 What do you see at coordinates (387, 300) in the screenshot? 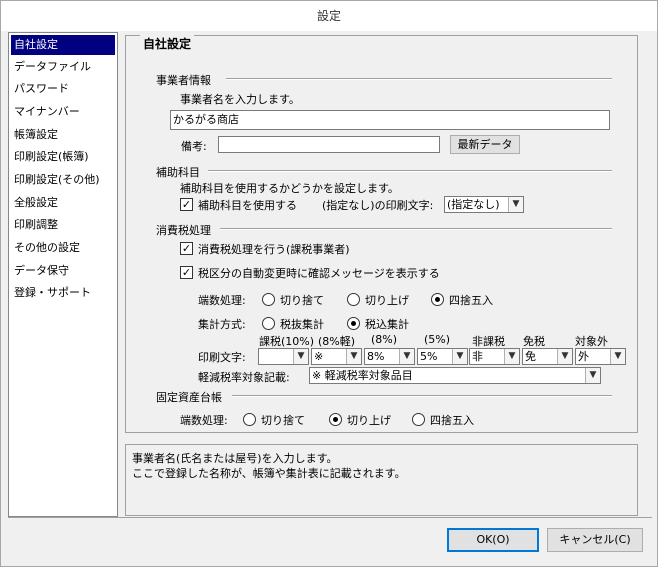
I see `tax-rounding-ceil-label: 切り上げ` at bounding box center [387, 300].